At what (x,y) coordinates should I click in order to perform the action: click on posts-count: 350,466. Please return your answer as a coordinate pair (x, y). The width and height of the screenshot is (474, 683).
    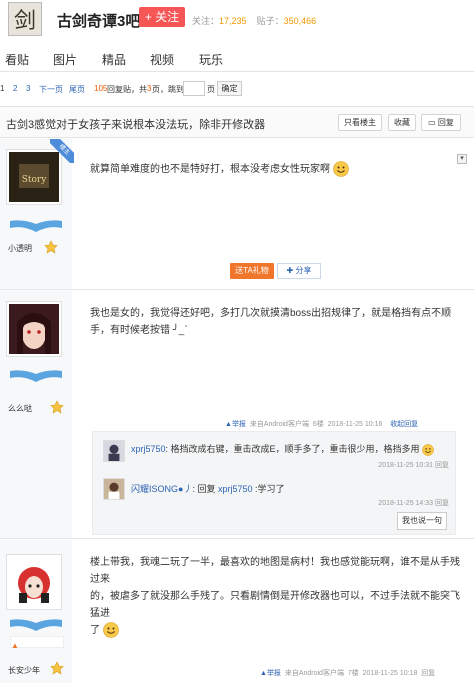
    Looking at the image, I should click on (300, 21).